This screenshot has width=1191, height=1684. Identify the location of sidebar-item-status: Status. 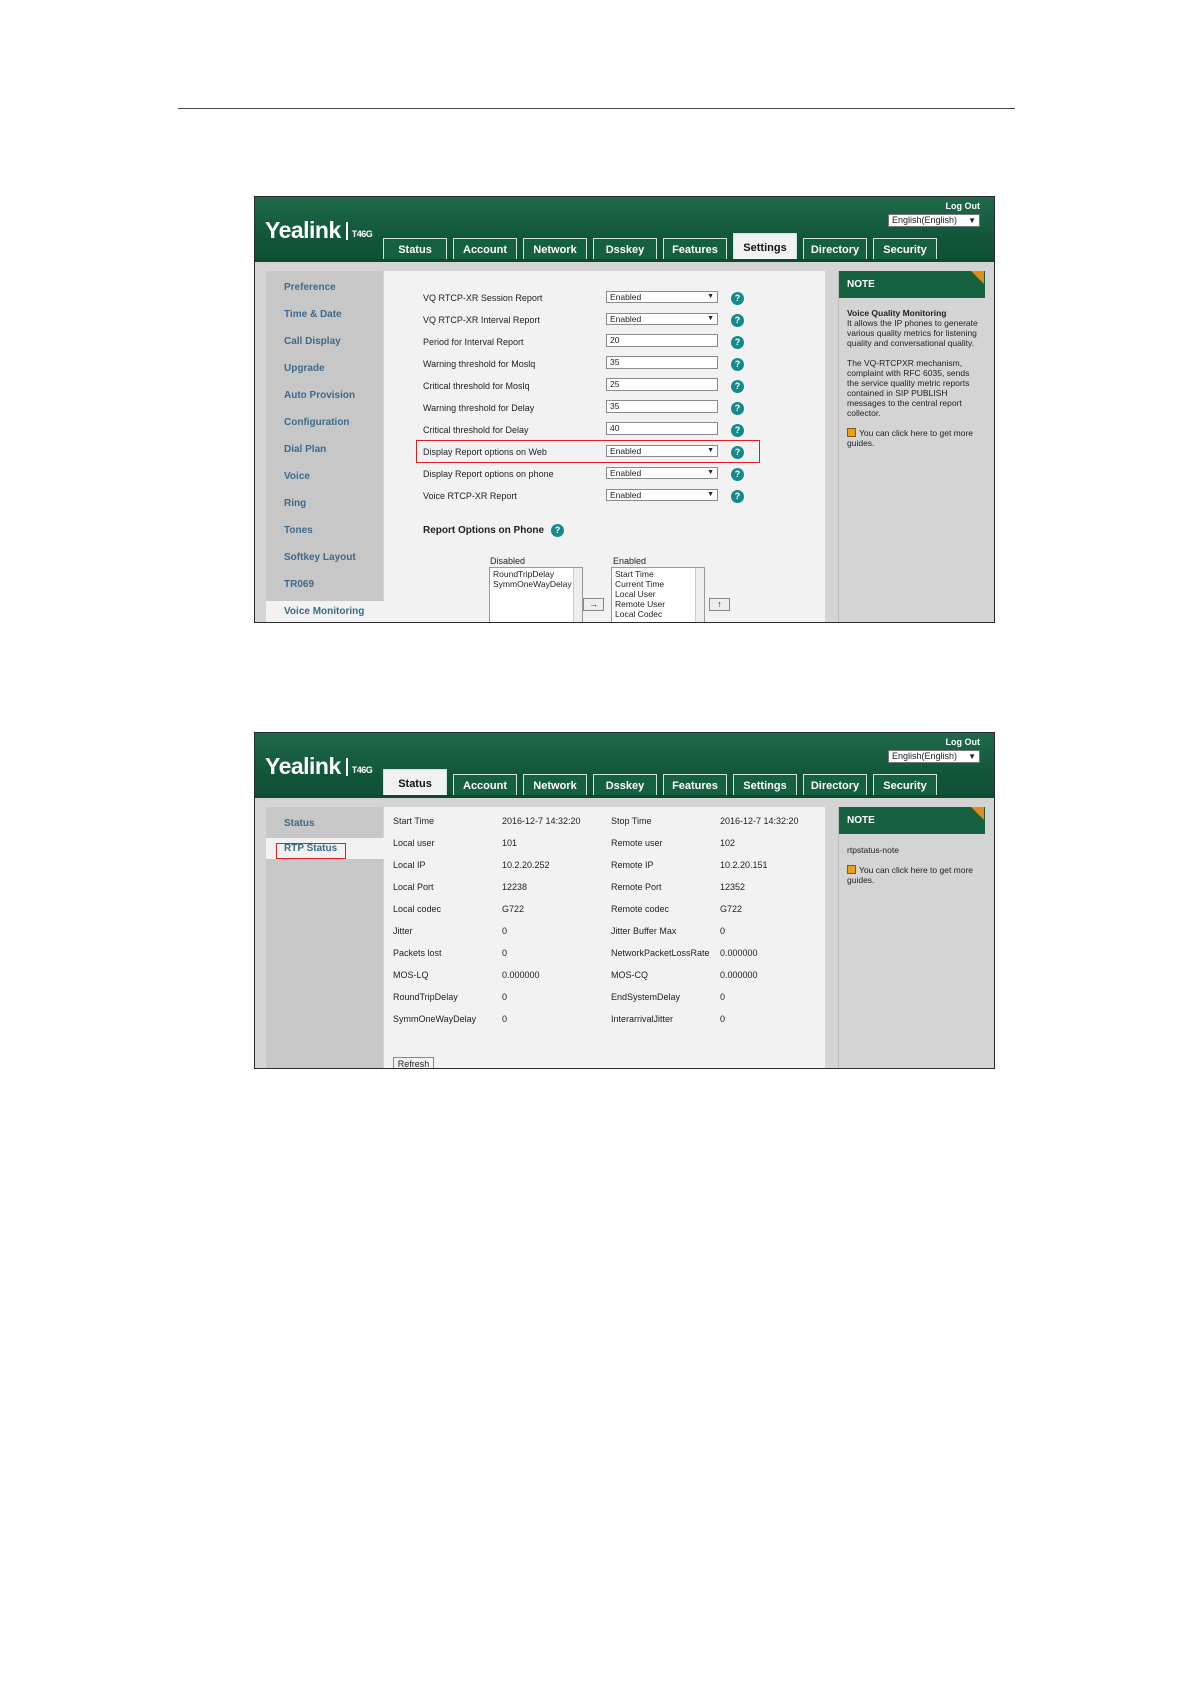
(299, 823).